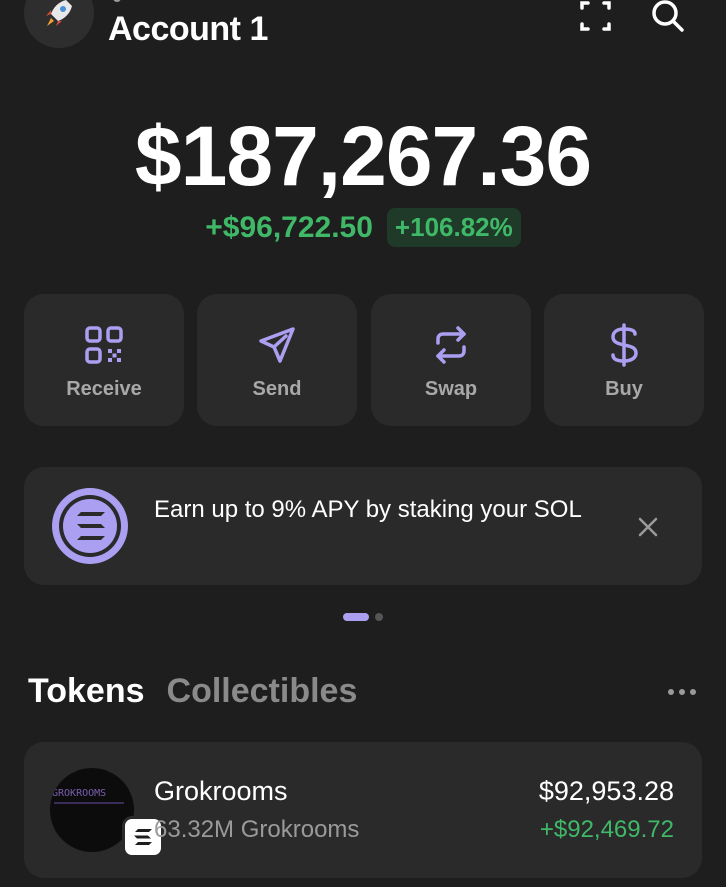  I want to click on tab-tokens: Tokens, so click(86, 691).